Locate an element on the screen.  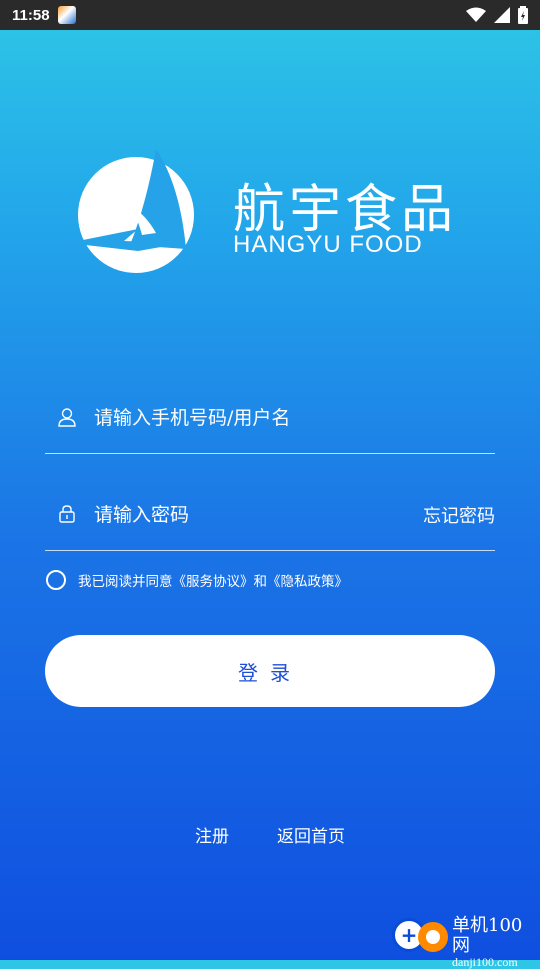
watermark-dot-icon is located at coordinates (433, 937).